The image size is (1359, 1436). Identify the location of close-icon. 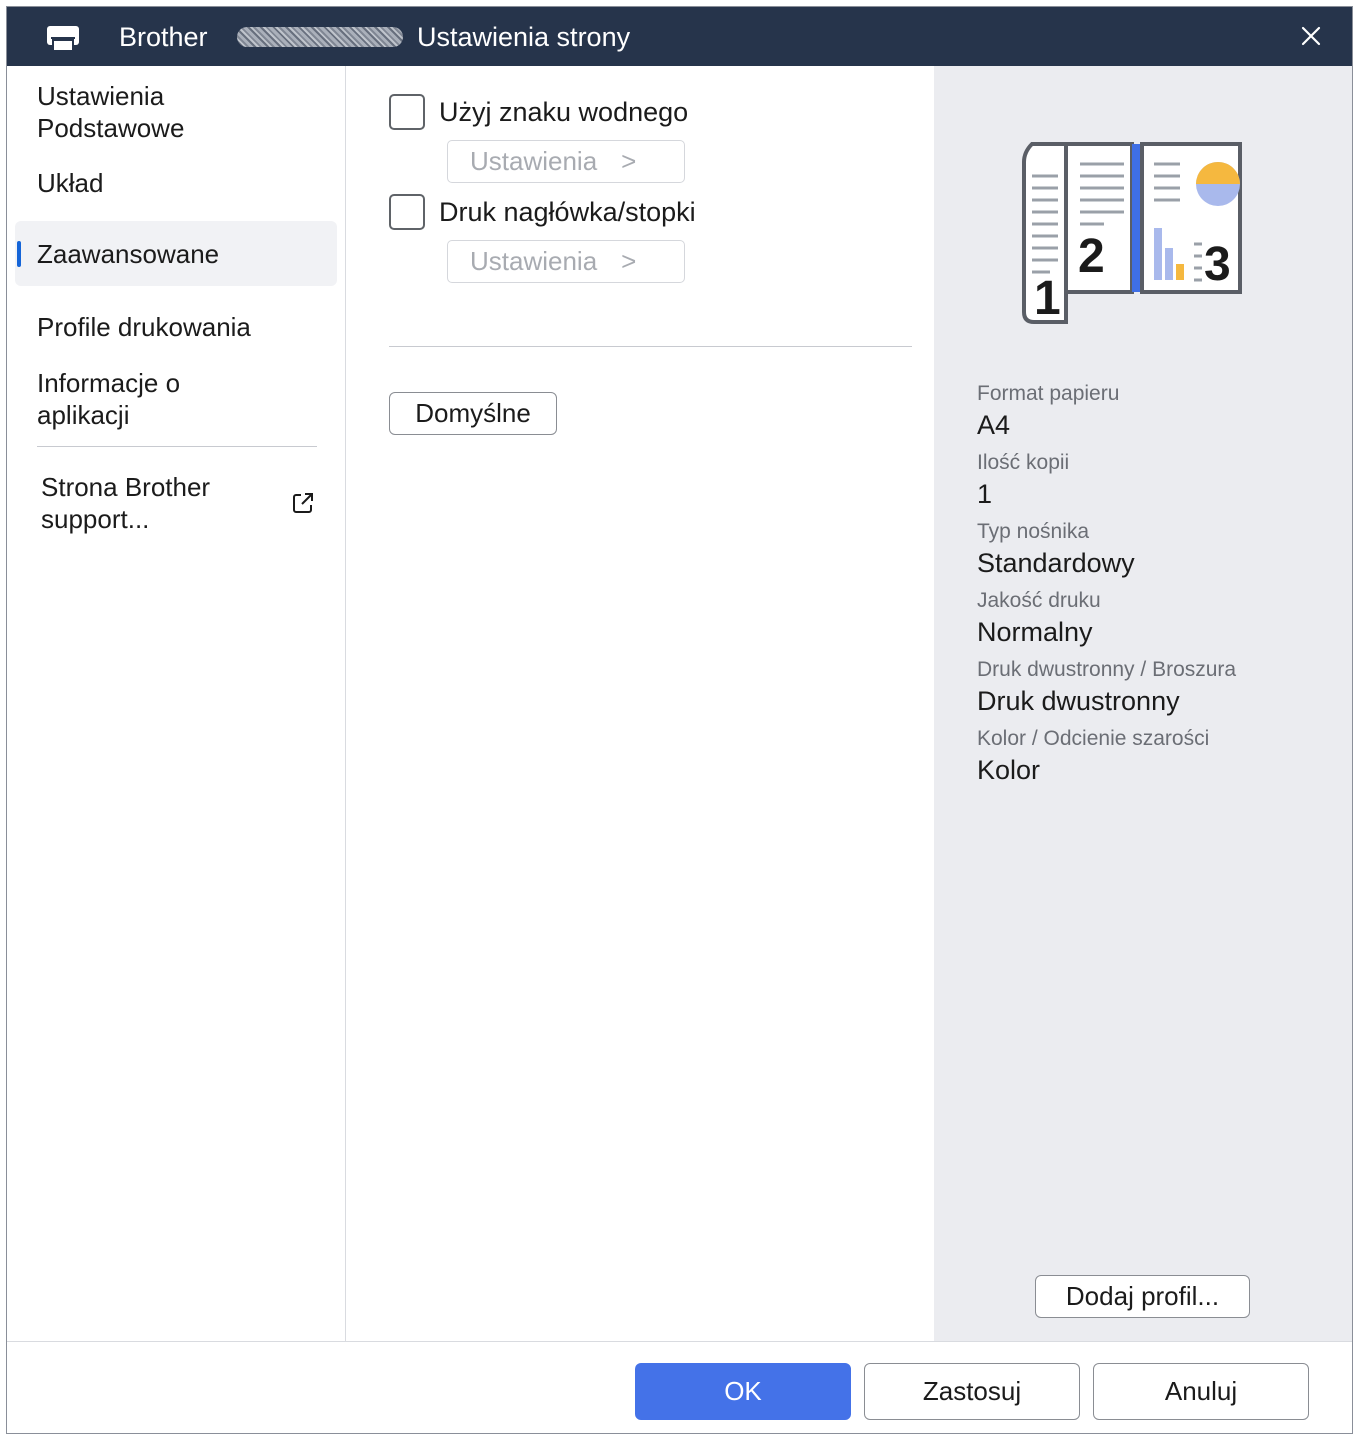
(1311, 36).